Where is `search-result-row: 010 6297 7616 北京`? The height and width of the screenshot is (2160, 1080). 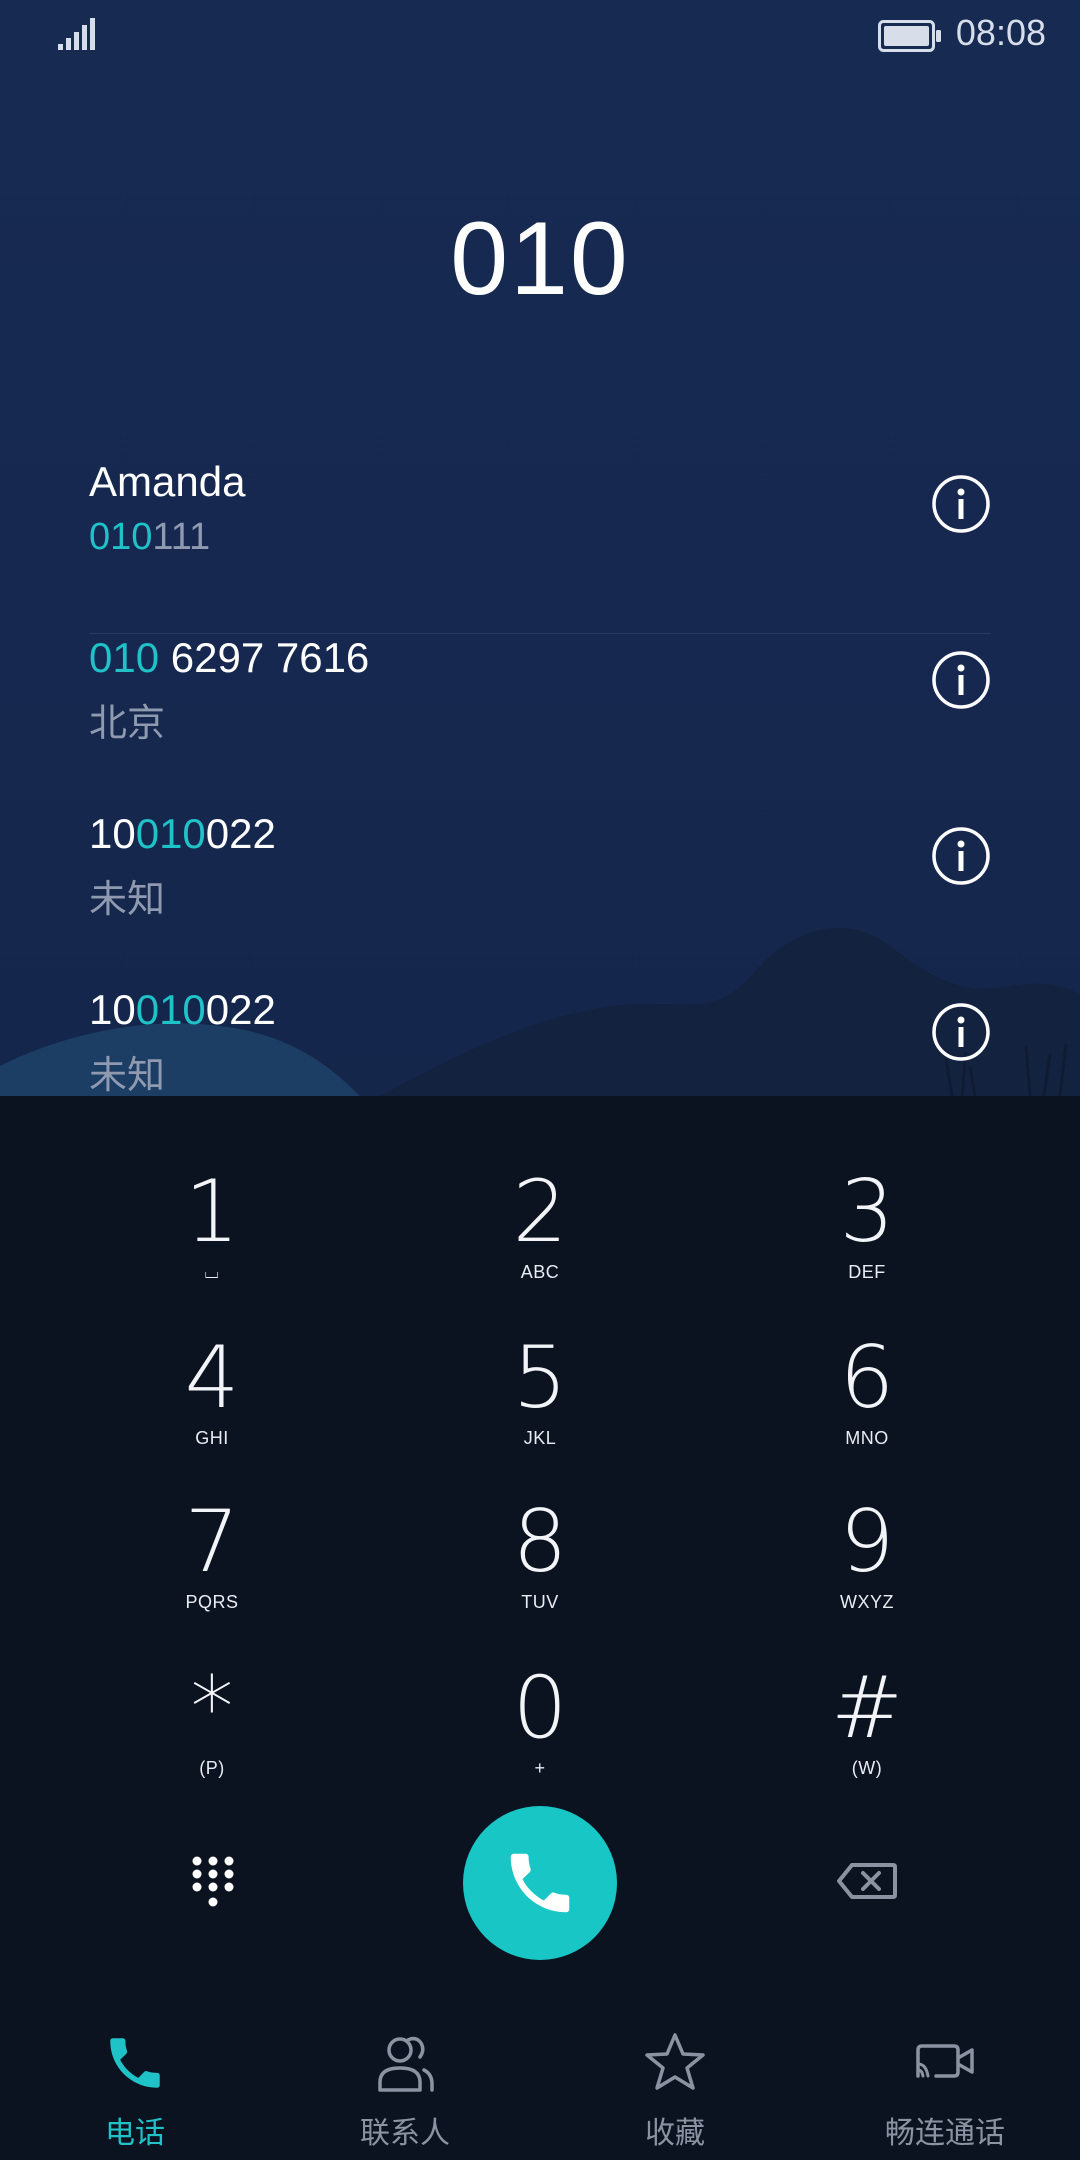
search-result-row: 010 6297 7616 北京 is located at coordinates (540, 722).